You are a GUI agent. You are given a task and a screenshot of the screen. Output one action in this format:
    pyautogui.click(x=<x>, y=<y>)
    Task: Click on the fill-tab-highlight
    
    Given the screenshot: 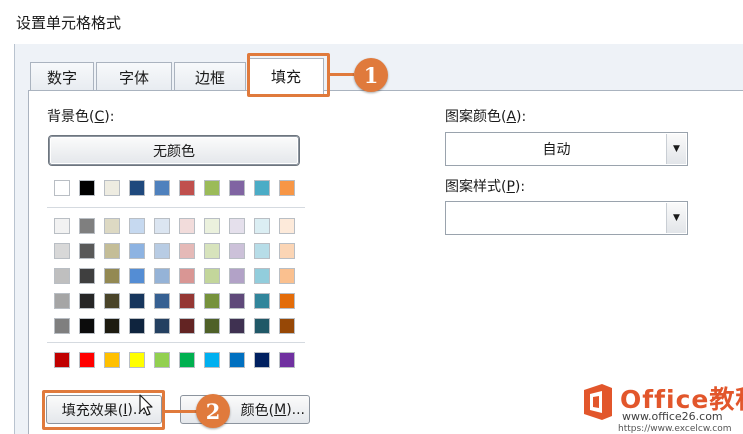 What is the action you would take?
    pyautogui.click(x=288, y=75)
    